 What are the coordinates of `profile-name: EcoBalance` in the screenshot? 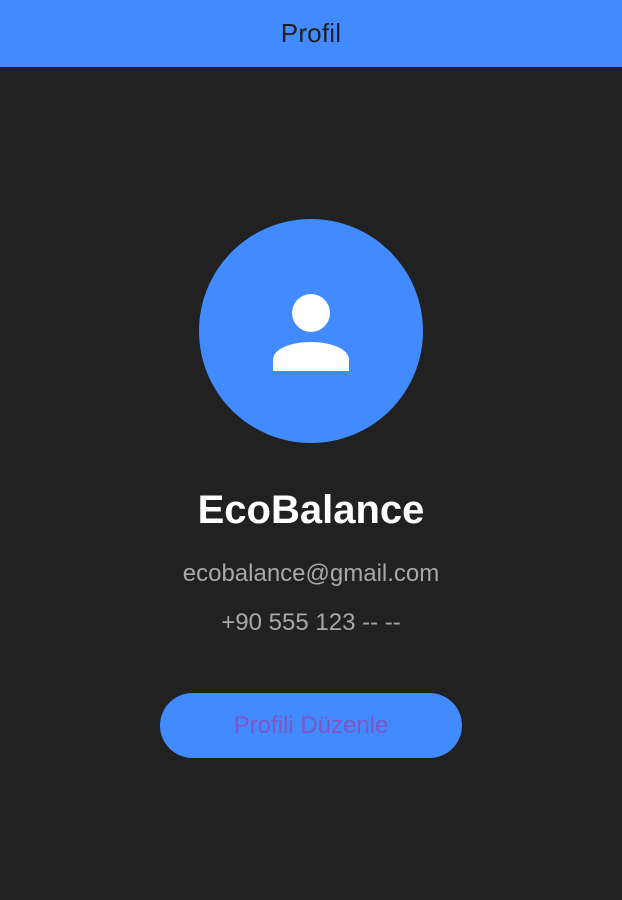 It's located at (311, 510).